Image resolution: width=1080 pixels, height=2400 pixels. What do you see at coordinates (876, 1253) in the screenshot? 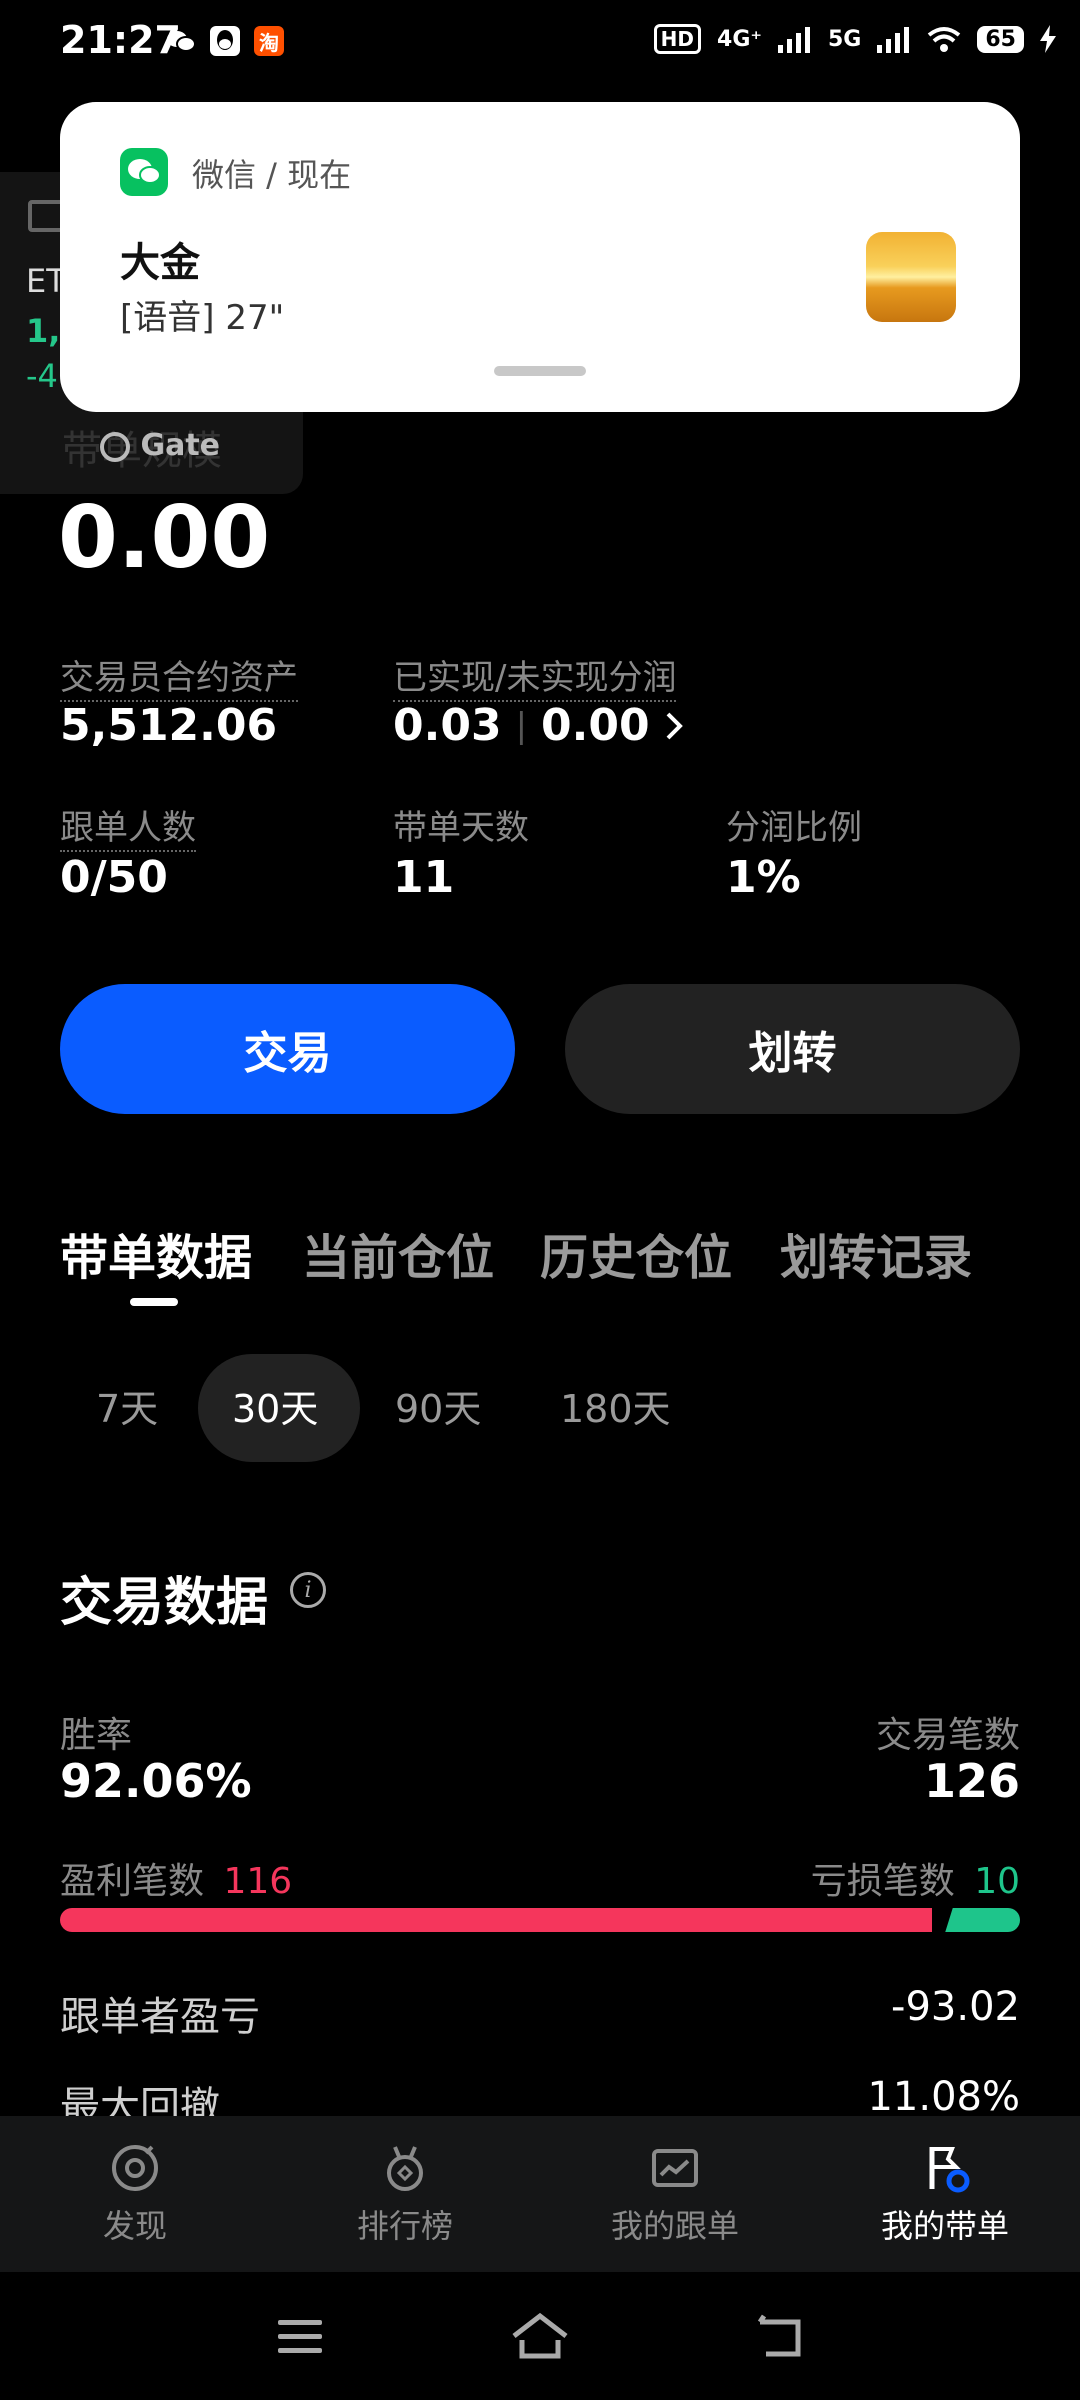
I see `tab-transfer-records: 划转记录` at bounding box center [876, 1253].